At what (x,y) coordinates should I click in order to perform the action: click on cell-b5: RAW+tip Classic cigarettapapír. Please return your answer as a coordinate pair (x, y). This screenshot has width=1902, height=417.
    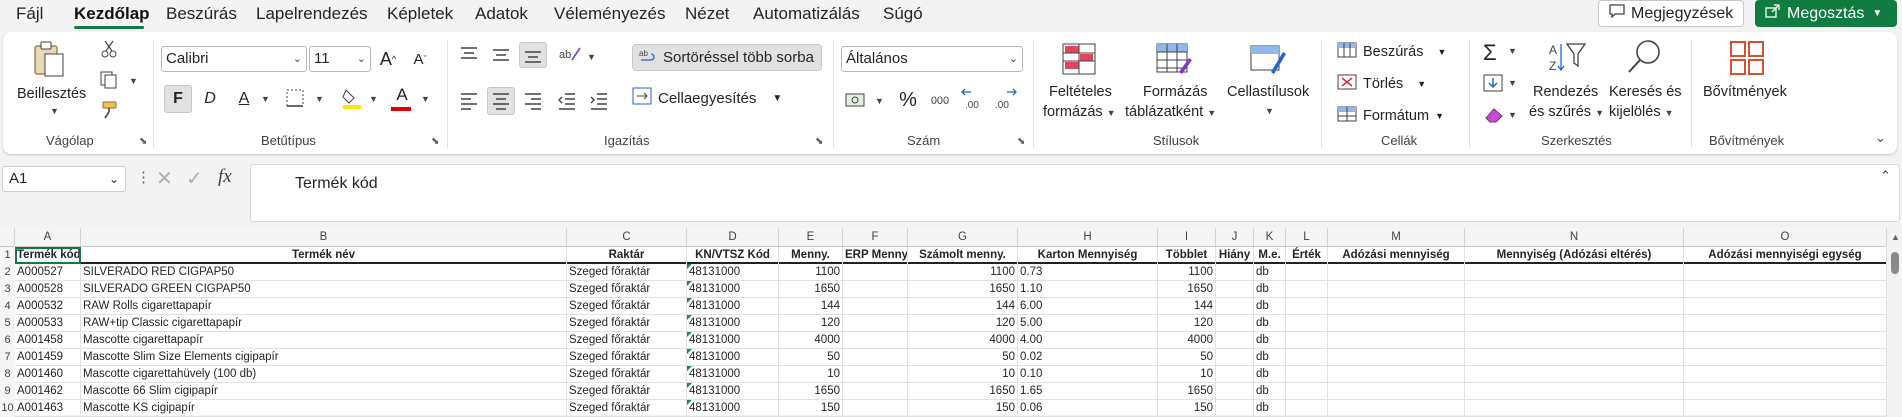
    Looking at the image, I should click on (324, 323).